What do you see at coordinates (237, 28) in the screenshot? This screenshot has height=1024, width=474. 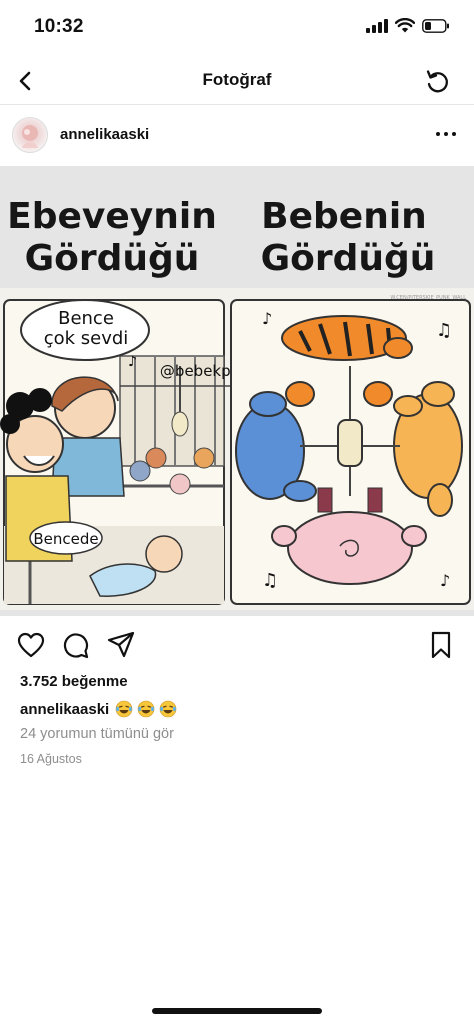 I see `status-bar: 10:32` at bounding box center [237, 28].